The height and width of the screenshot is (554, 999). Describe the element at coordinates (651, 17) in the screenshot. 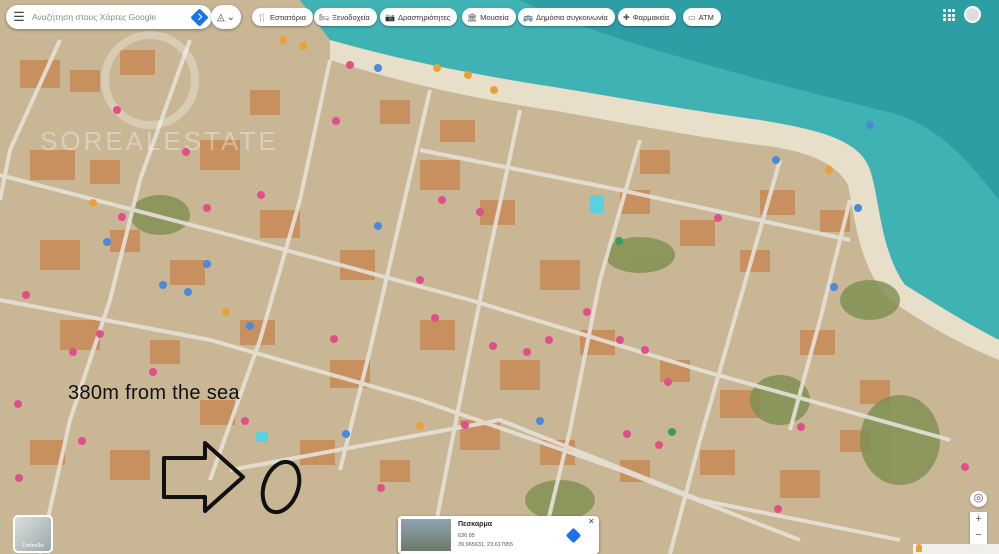

I see `chip-label: Φαρμακεία` at that location.